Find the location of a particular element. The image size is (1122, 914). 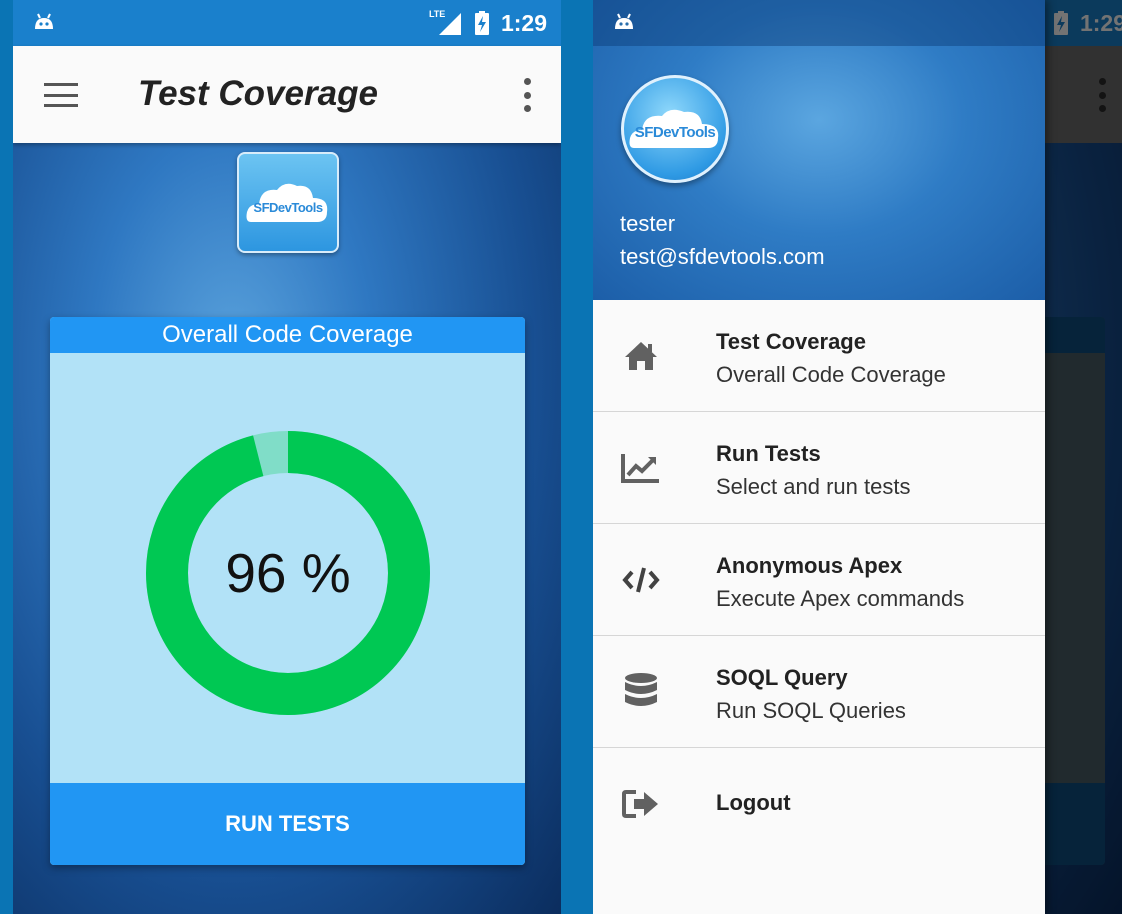

battery-charging-icon is located at coordinates (481, 23).